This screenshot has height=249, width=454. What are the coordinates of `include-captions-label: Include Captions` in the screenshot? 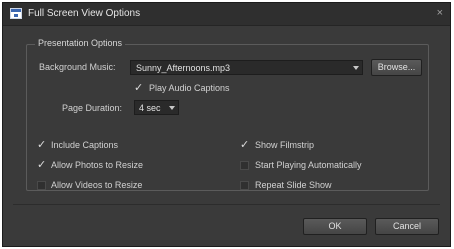 It's located at (85, 145).